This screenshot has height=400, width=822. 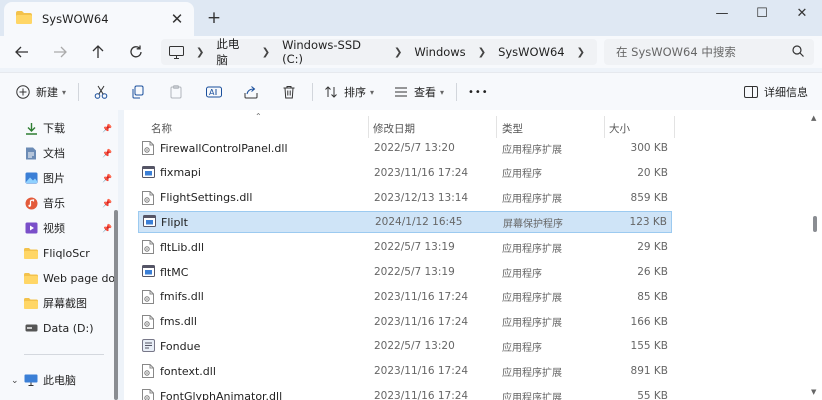 I want to click on table-row: fltMC 2022/5/7 13:19 应用程序 26 KB, so click(x=405, y=272).